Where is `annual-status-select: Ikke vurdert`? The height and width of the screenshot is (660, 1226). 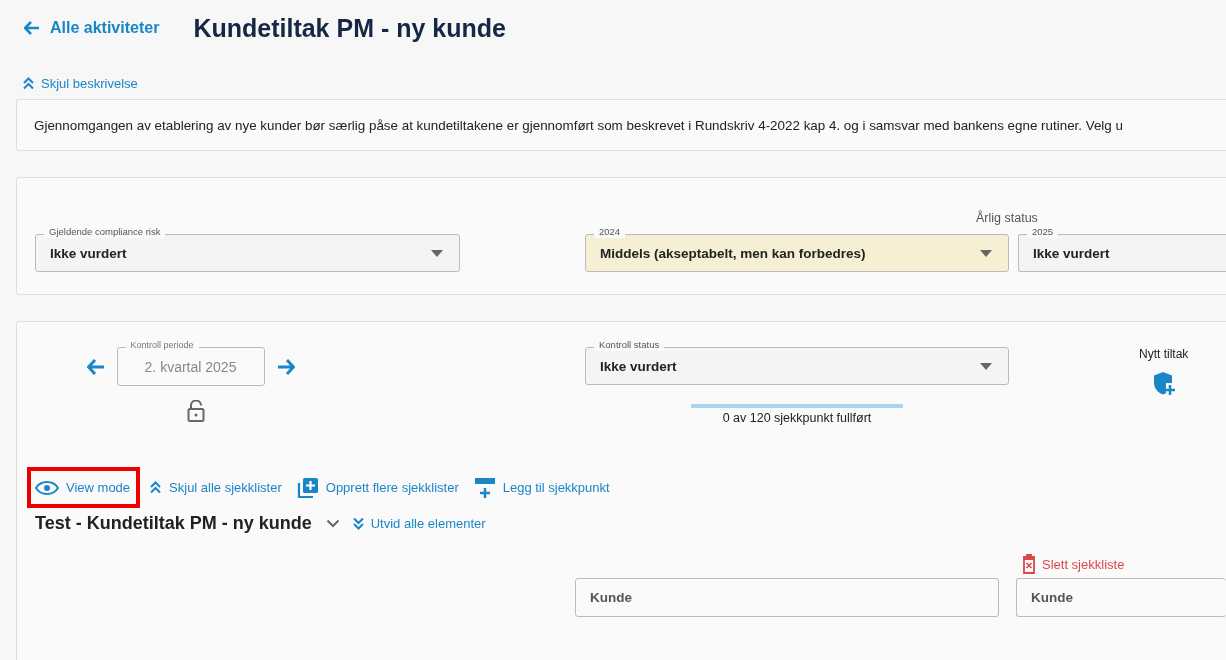 annual-status-select: Ikke vurdert is located at coordinates (1122, 253).